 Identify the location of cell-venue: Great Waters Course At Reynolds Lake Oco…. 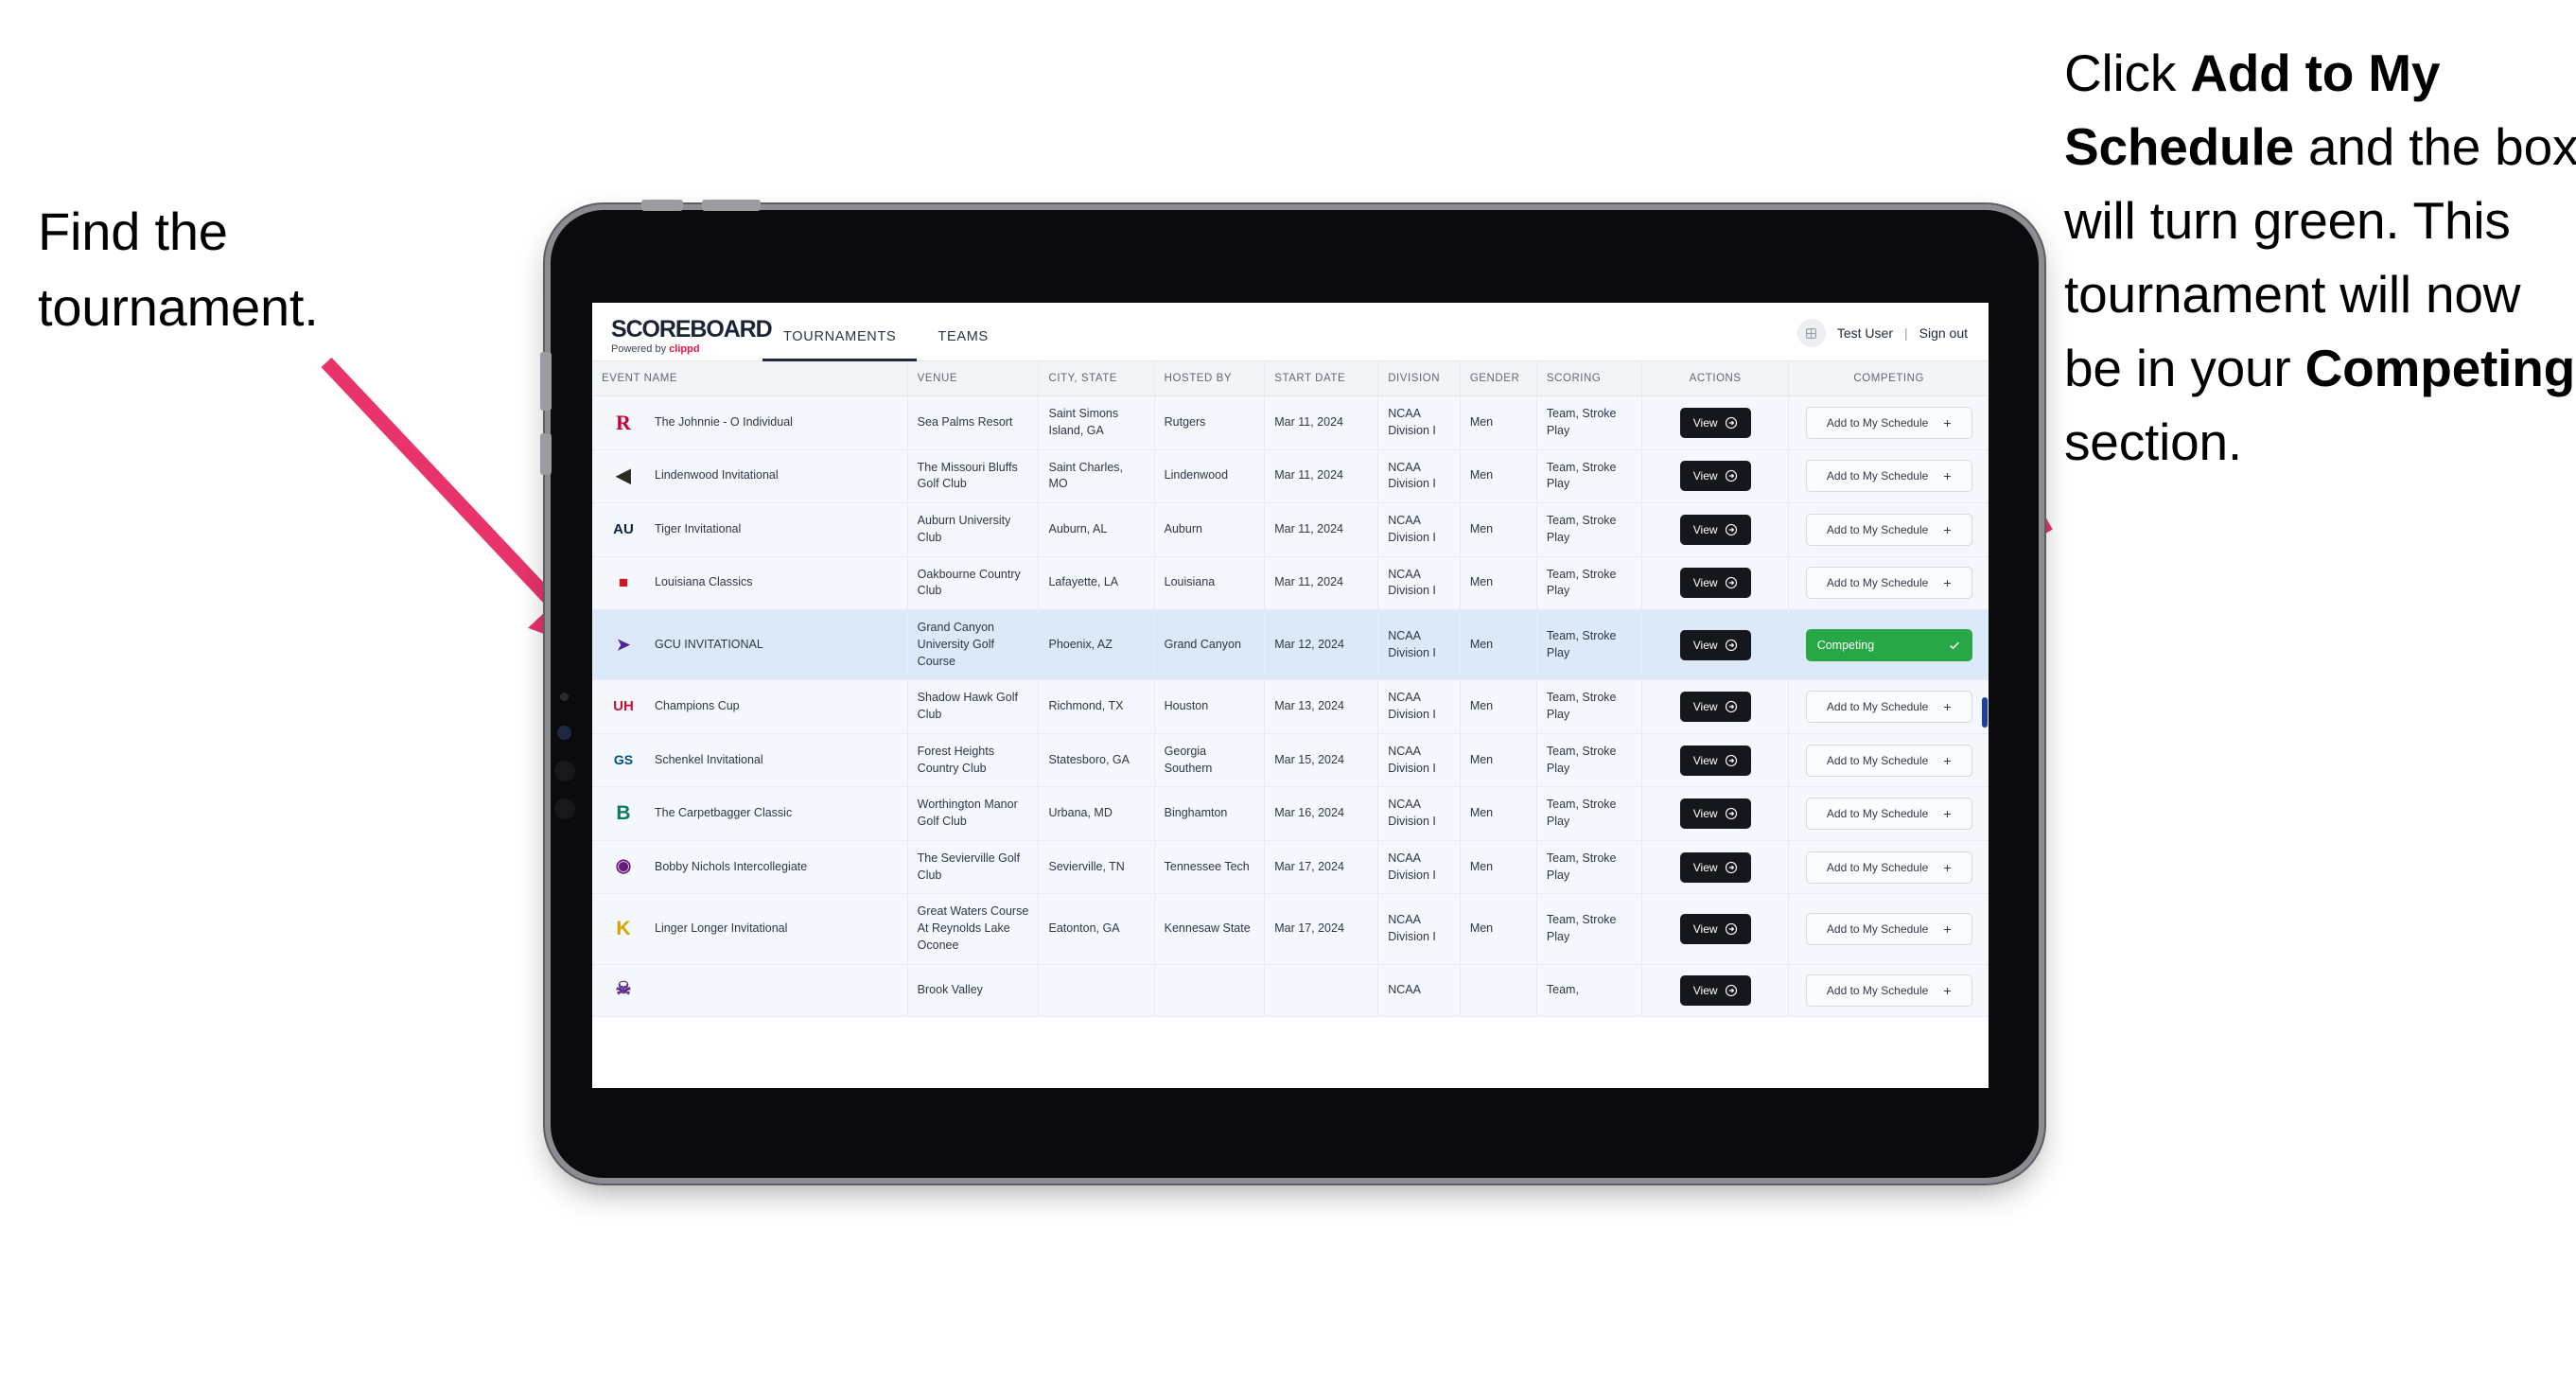
(974, 929).